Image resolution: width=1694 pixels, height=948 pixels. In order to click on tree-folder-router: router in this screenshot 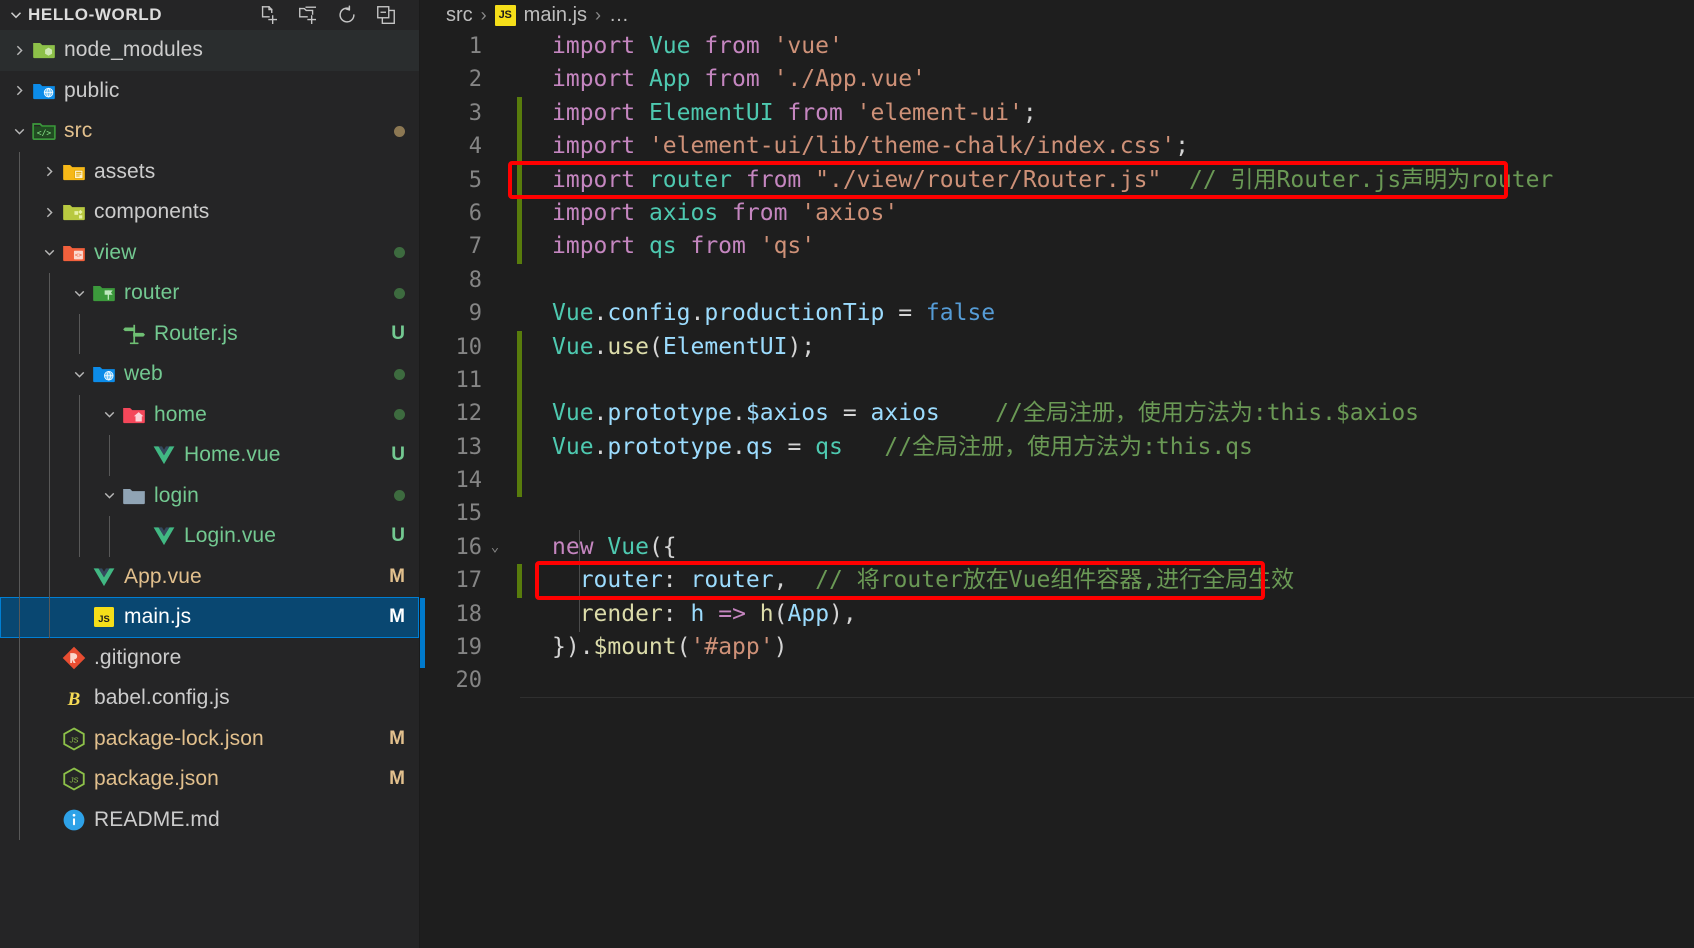, I will do `click(209, 293)`.